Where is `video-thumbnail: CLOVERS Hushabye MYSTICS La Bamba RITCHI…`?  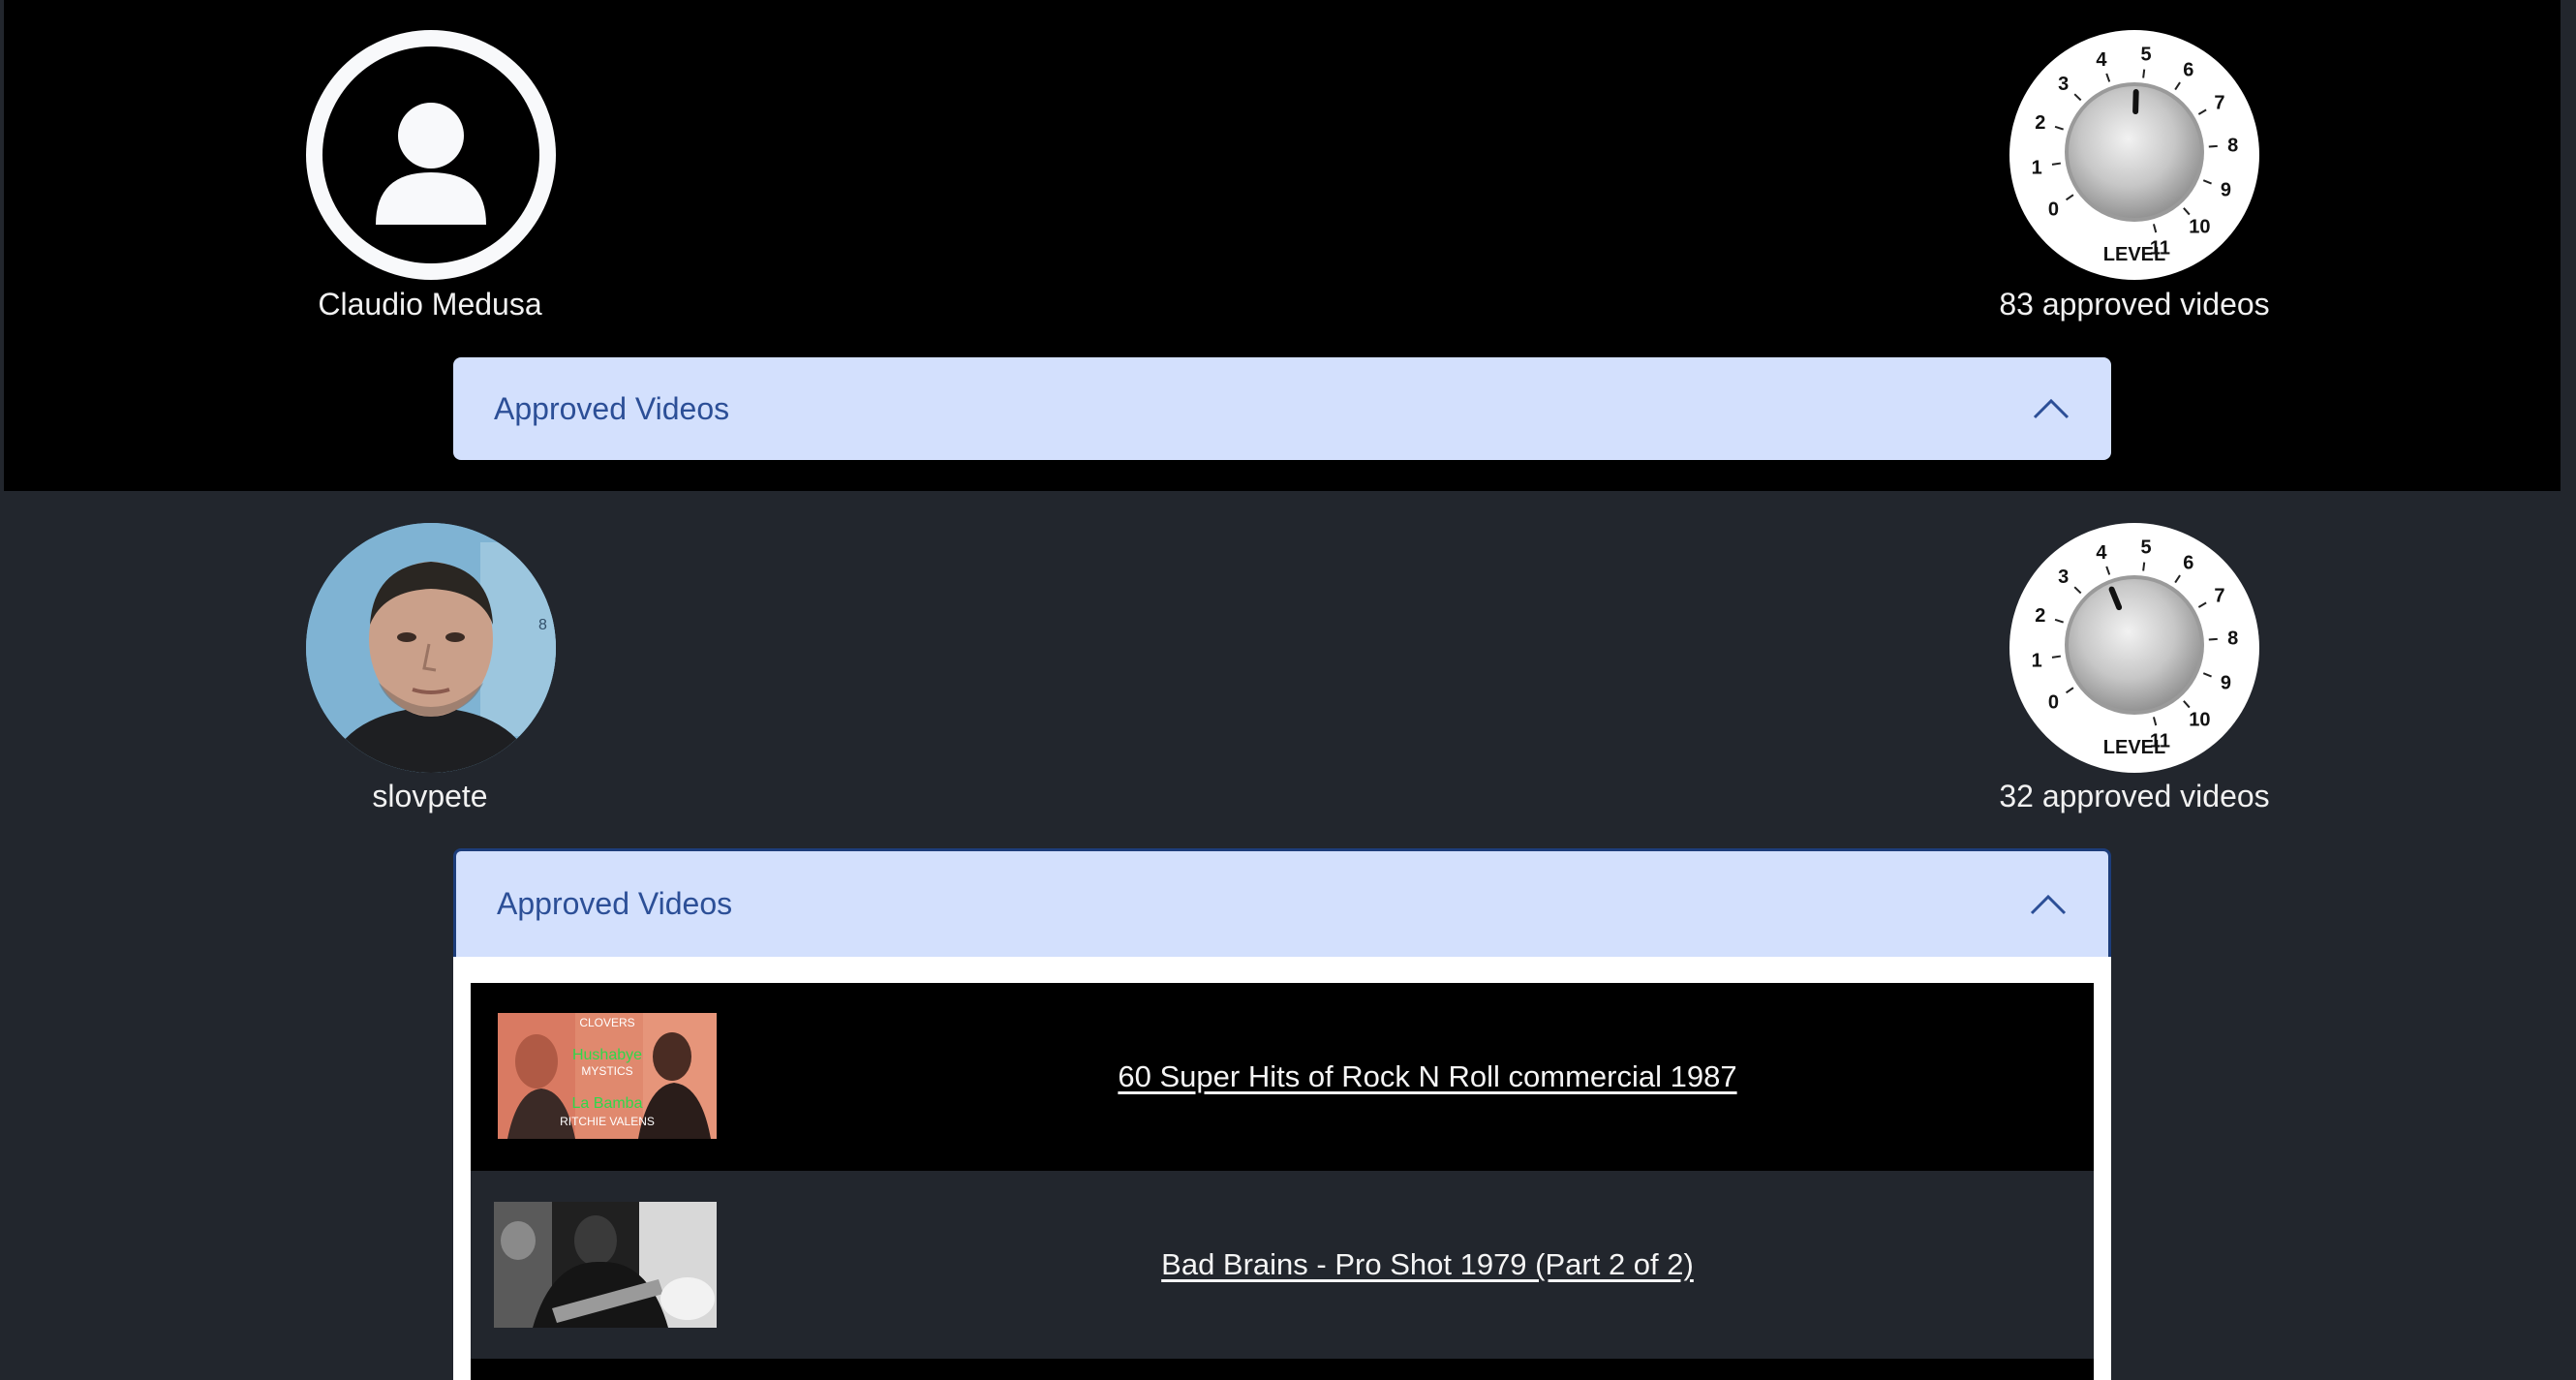
video-thumbnail: CLOVERS Hushabye MYSTICS La Bamba RITCHI… is located at coordinates (607, 1076).